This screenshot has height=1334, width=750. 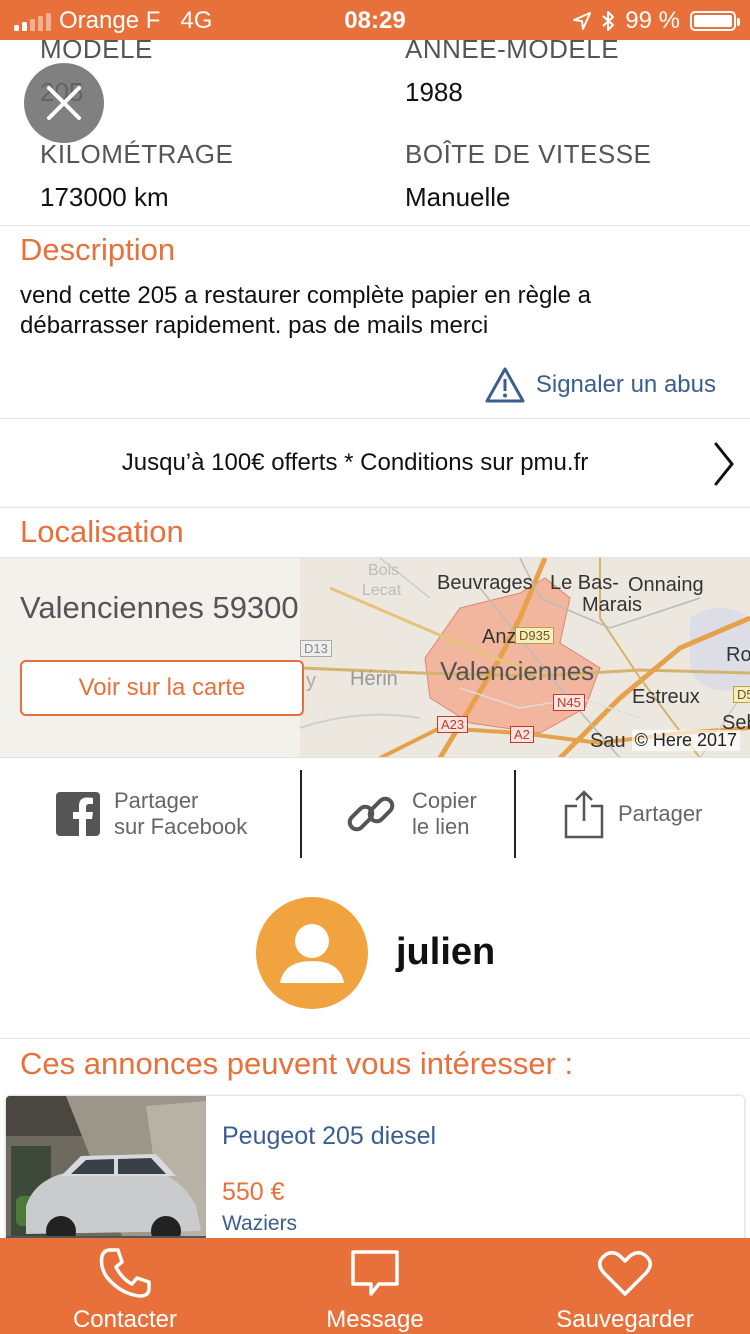 I want to click on user-icon, so click(x=312, y=953).